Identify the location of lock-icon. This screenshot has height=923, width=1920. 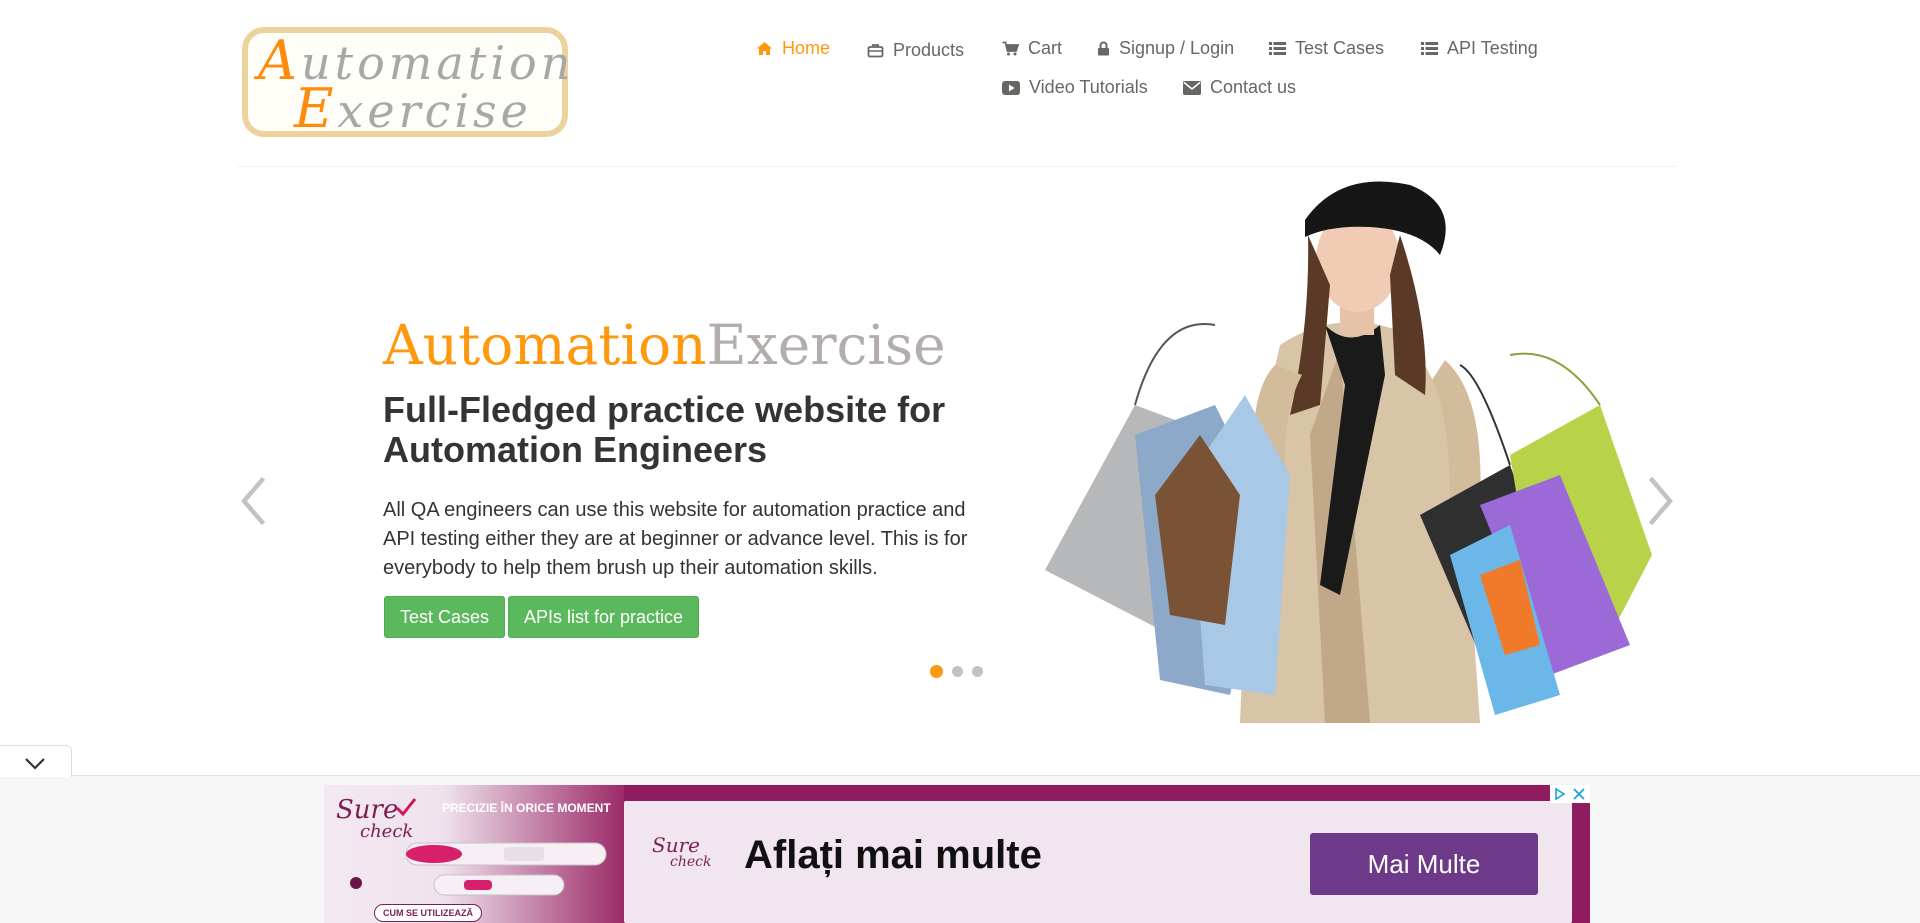
(1103, 48).